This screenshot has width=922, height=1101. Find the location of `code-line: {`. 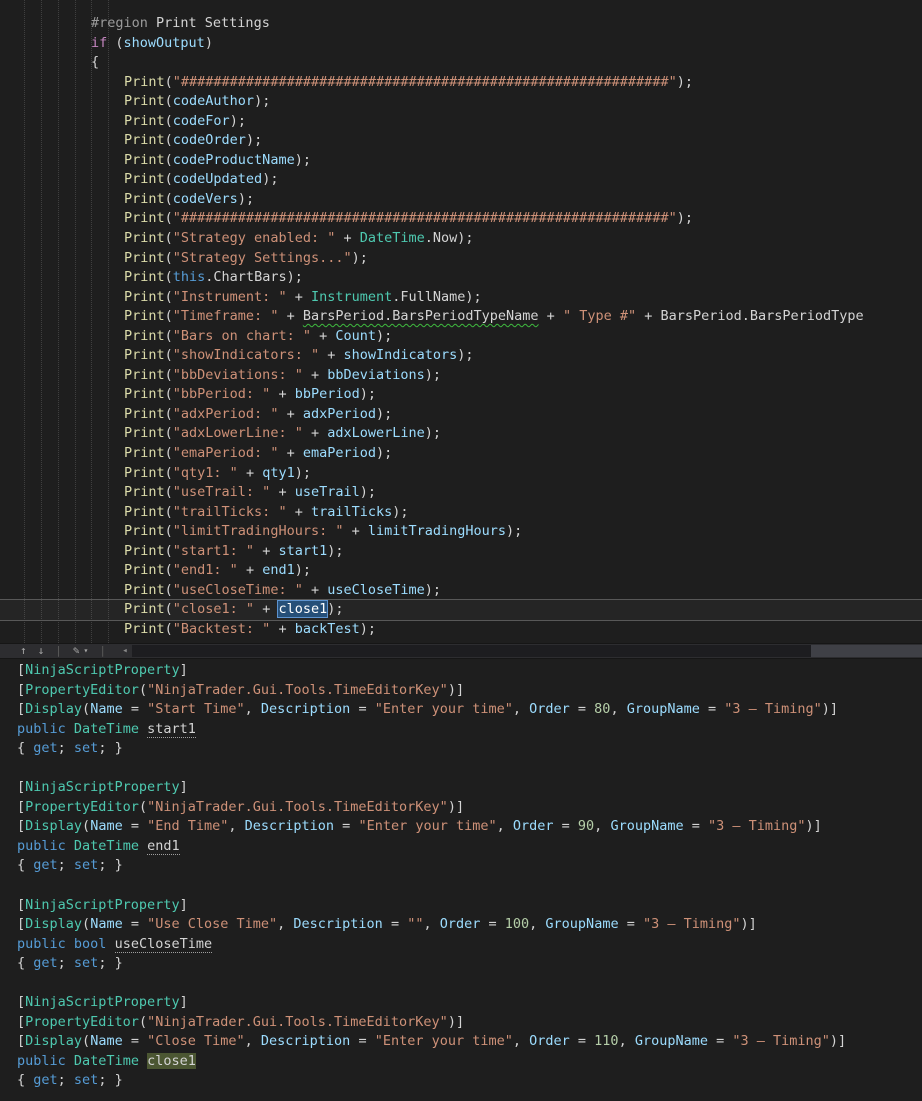

code-line: { is located at coordinates (461, 63).